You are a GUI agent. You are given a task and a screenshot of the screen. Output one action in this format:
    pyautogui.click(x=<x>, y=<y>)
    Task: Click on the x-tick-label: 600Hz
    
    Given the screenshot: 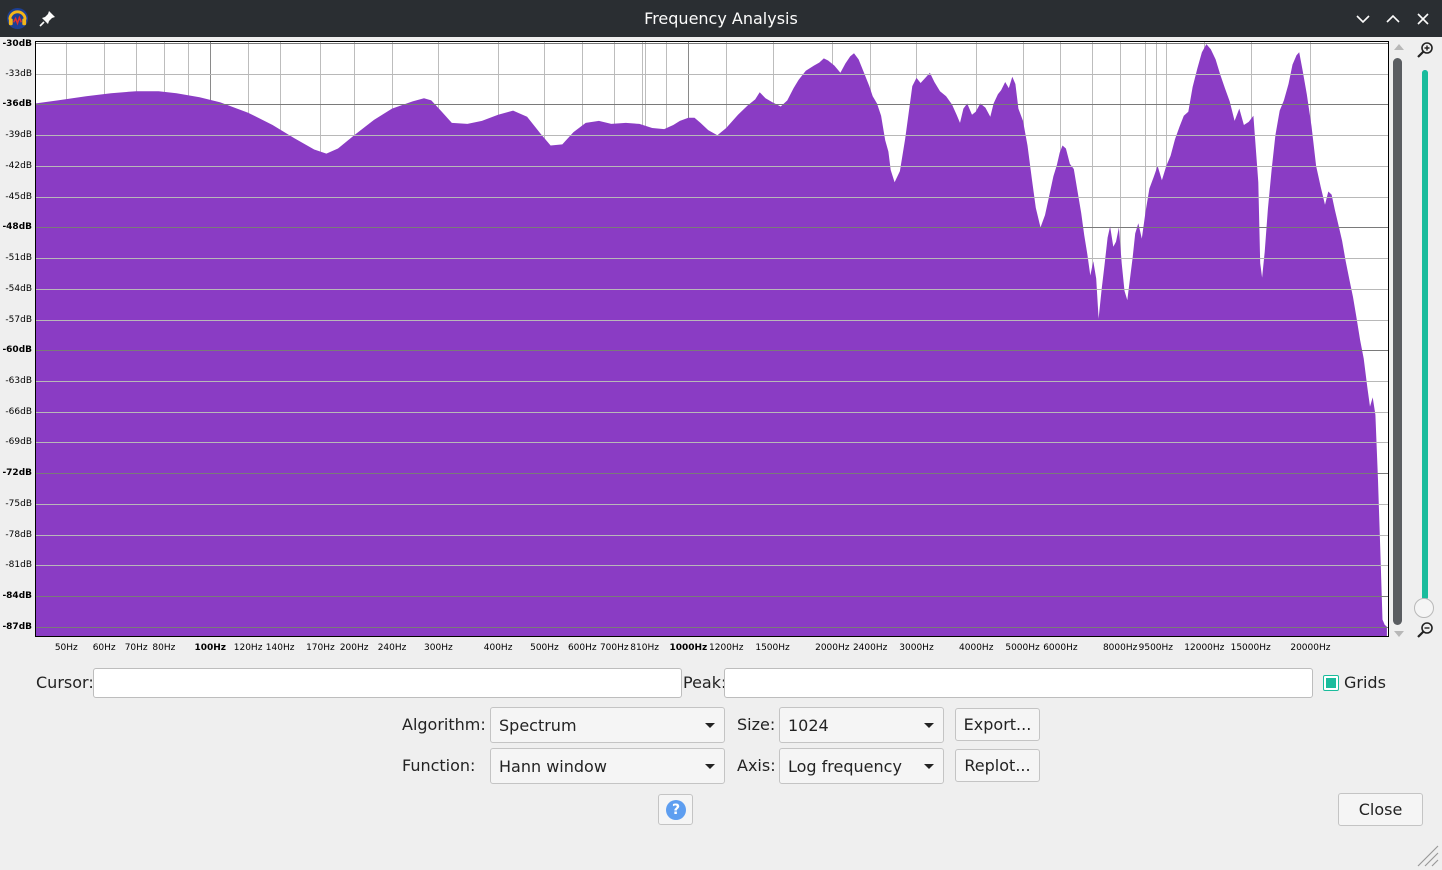 What is the action you would take?
    pyautogui.click(x=582, y=648)
    